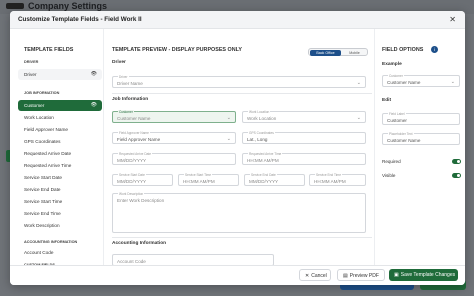  I want to click on requested-arrive-time-field: Requested Arrive Time HH:MM AM/PM, so click(304, 158).